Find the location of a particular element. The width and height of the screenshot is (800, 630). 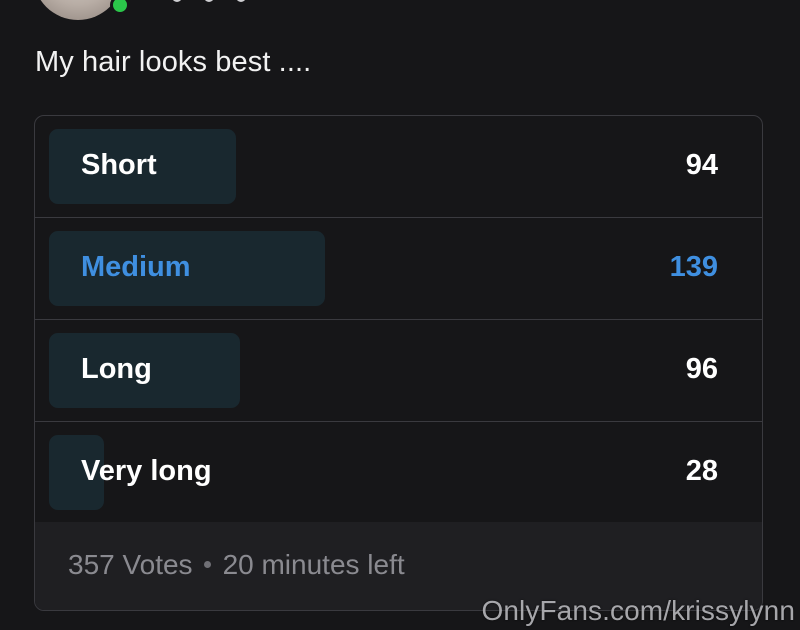

watermark: OnlyFans.com/krissylynn is located at coordinates (638, 610).